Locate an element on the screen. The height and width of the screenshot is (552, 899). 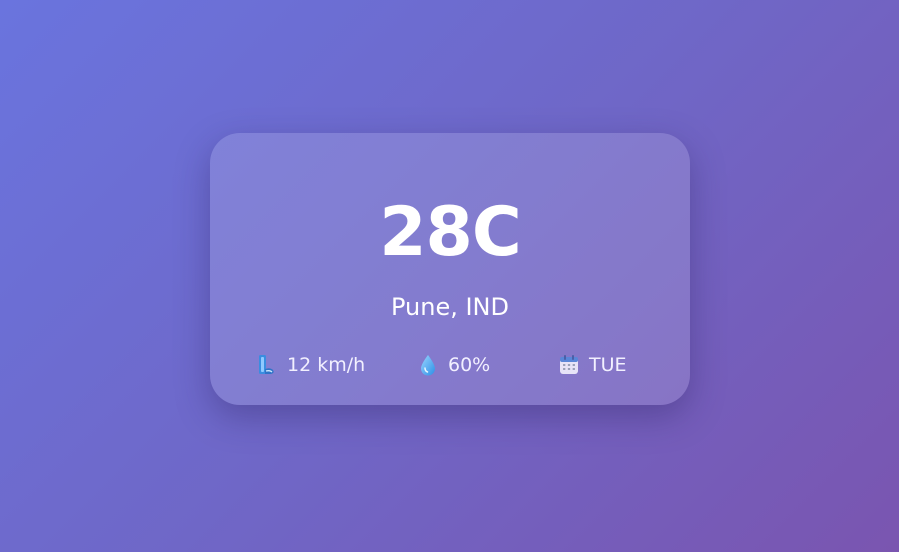
humidity-stat: 60% is located at coordinates (453, 365).